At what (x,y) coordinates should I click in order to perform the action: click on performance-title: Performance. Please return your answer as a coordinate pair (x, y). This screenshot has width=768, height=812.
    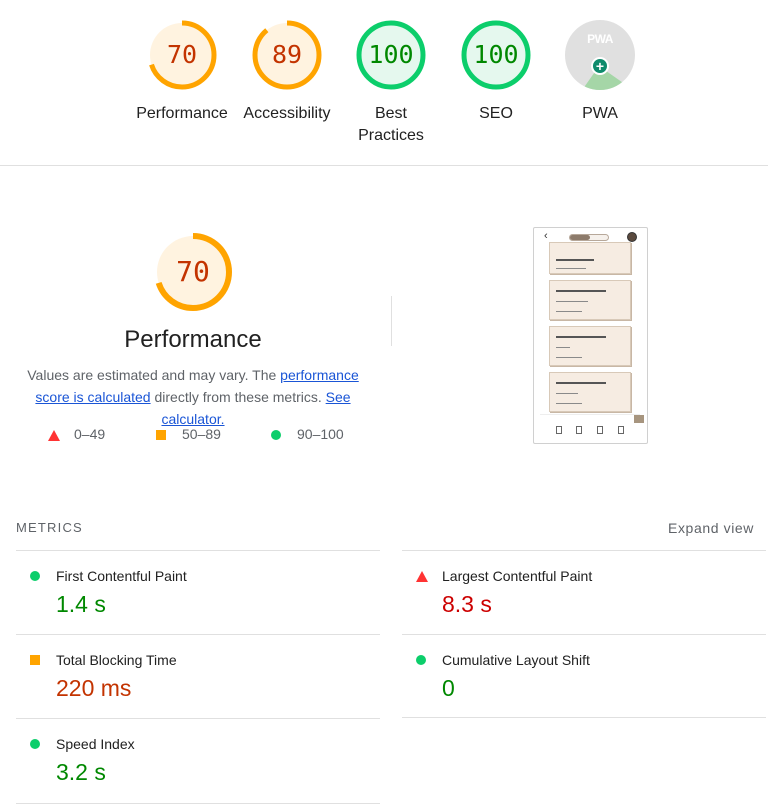
    Looking at the image, I should click on (193, 339).